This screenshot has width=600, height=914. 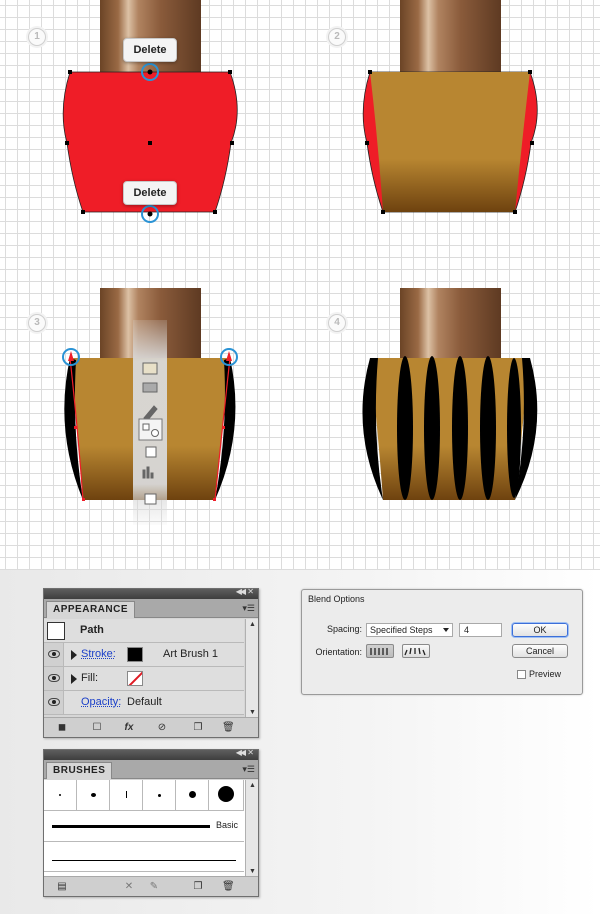 I want to click on fx-icon: fx, so click(x=129, y=728).